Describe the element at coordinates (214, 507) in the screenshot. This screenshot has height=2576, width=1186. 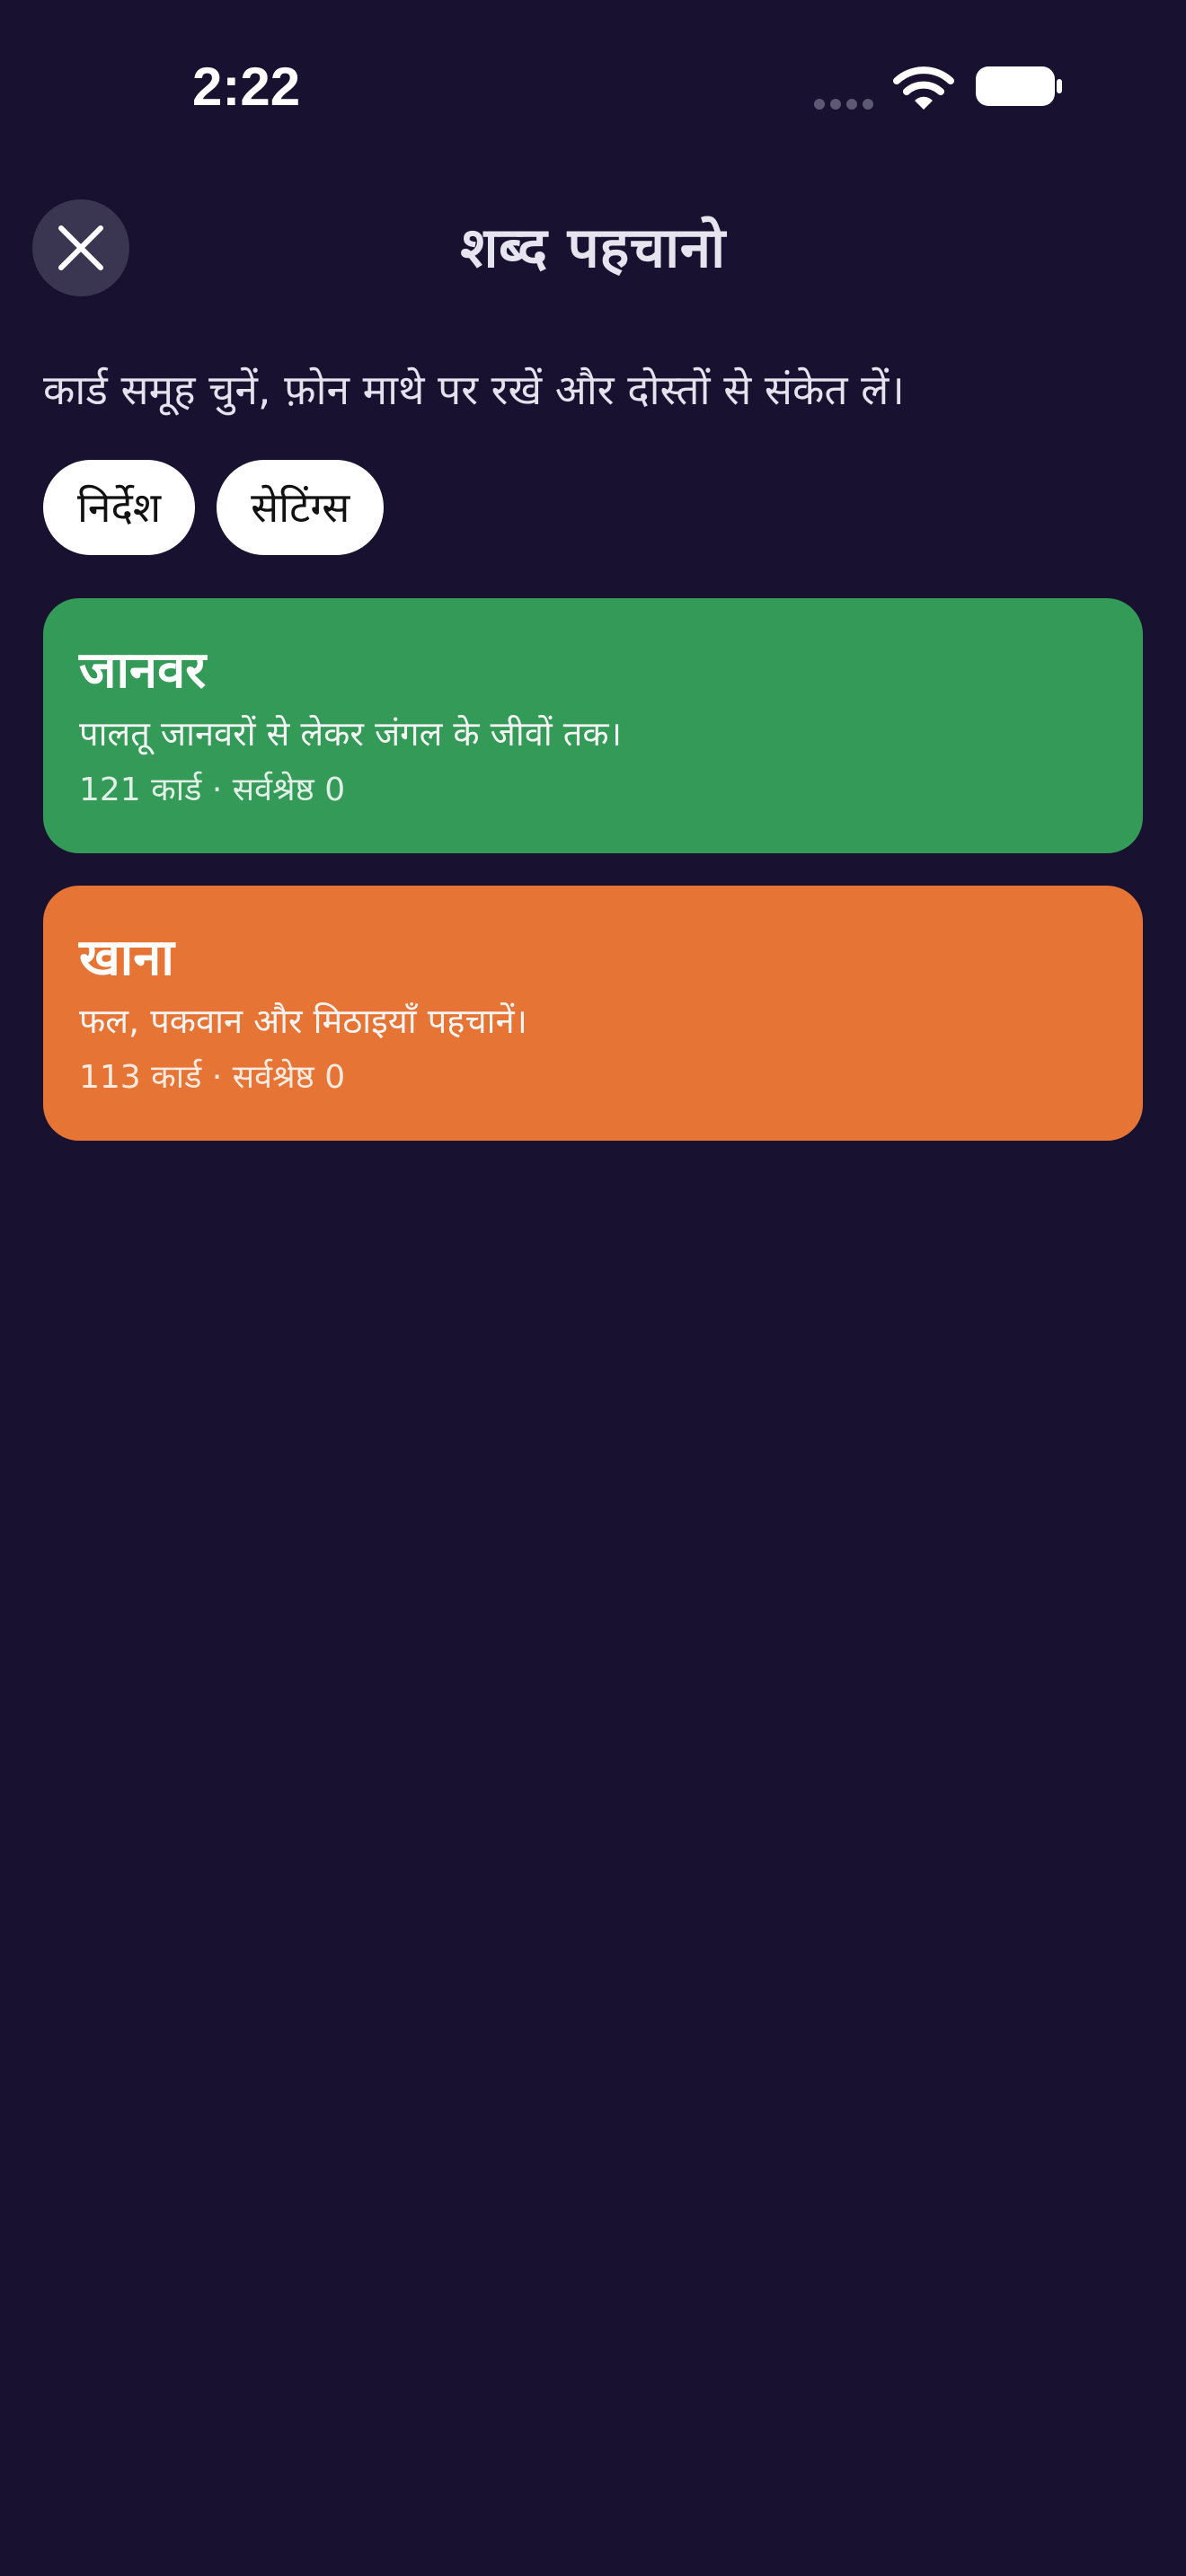
I see `chip-row: निर्देश सेटिंग्स` at that location.